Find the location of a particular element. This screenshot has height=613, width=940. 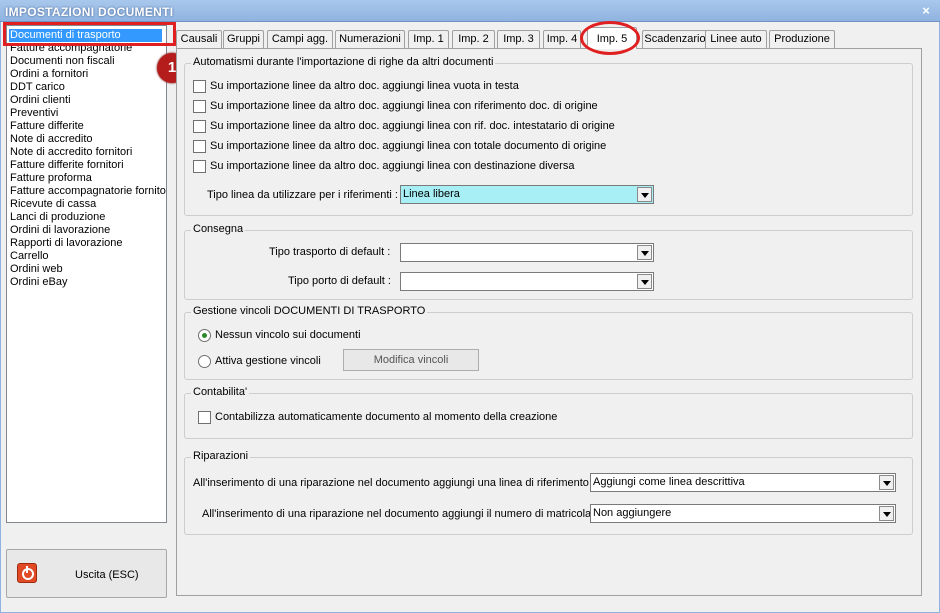

group-consegna-title: Consegna is located at coordinates (218, 229).